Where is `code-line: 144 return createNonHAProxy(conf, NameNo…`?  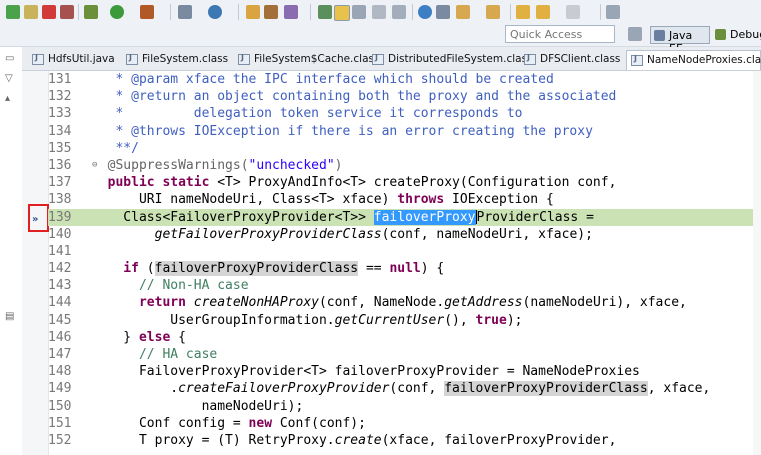 code-line: 144 return createNonHAProxy(conf, NameNo… is located at coordinates (404, 302).